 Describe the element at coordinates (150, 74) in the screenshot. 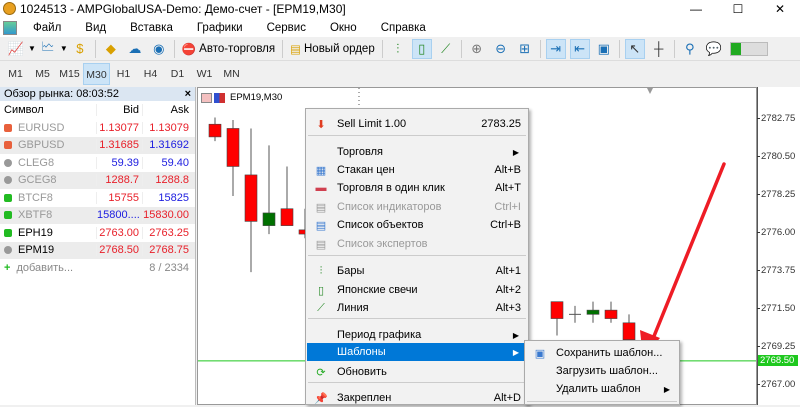

I see `timeframe-h4: H4` at that location.